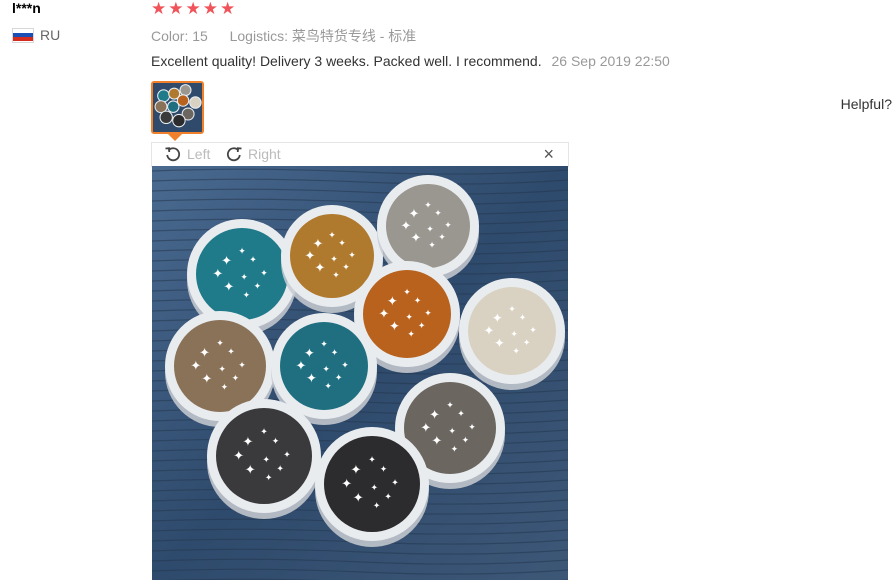 Image resolution: width=895 pixels, height=580 pixels. What do you see at coordinates (23, 35) in the screenshot?
I see `russia-flag-icon` at bounding box center [23, 35].